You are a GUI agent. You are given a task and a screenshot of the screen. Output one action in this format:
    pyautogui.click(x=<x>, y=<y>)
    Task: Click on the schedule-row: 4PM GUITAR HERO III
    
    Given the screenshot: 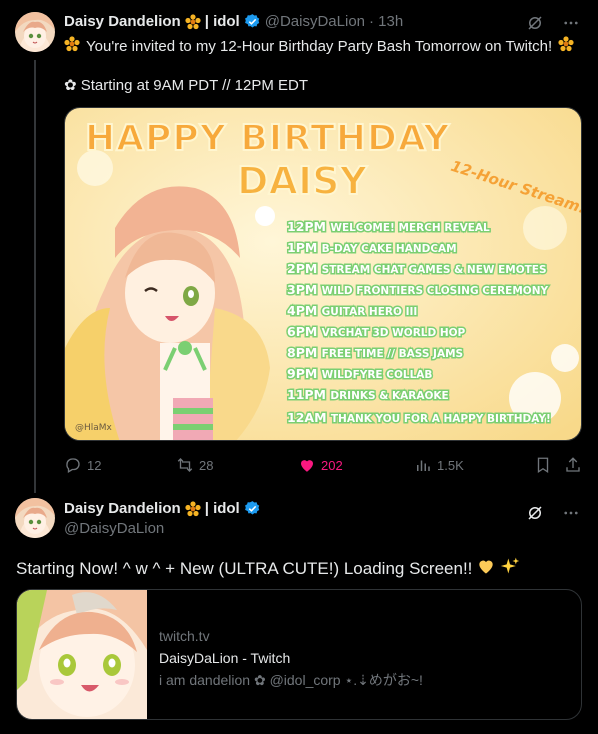 What is the action you would take?
    pyautogui.click(x=352, y=311)
    